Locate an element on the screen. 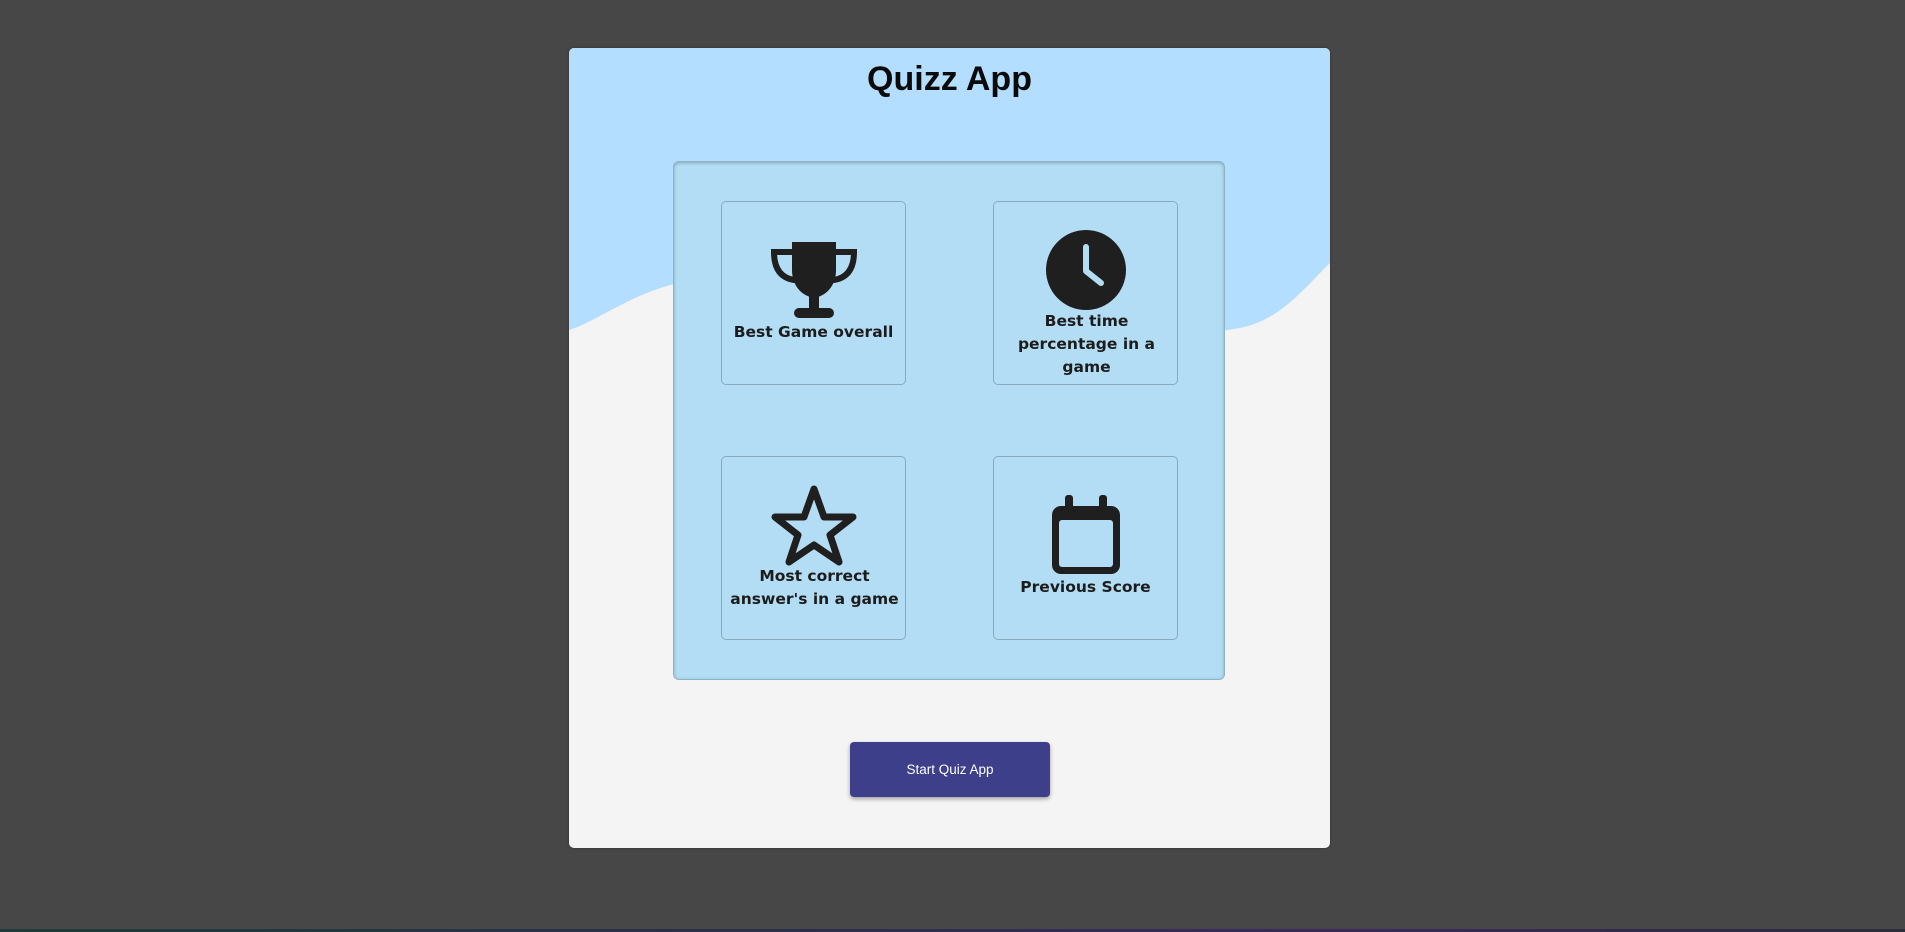 Image resolution: width=1905 pixels, height=932 pixels. calendar-icon is located at coordinates (1085, 534).